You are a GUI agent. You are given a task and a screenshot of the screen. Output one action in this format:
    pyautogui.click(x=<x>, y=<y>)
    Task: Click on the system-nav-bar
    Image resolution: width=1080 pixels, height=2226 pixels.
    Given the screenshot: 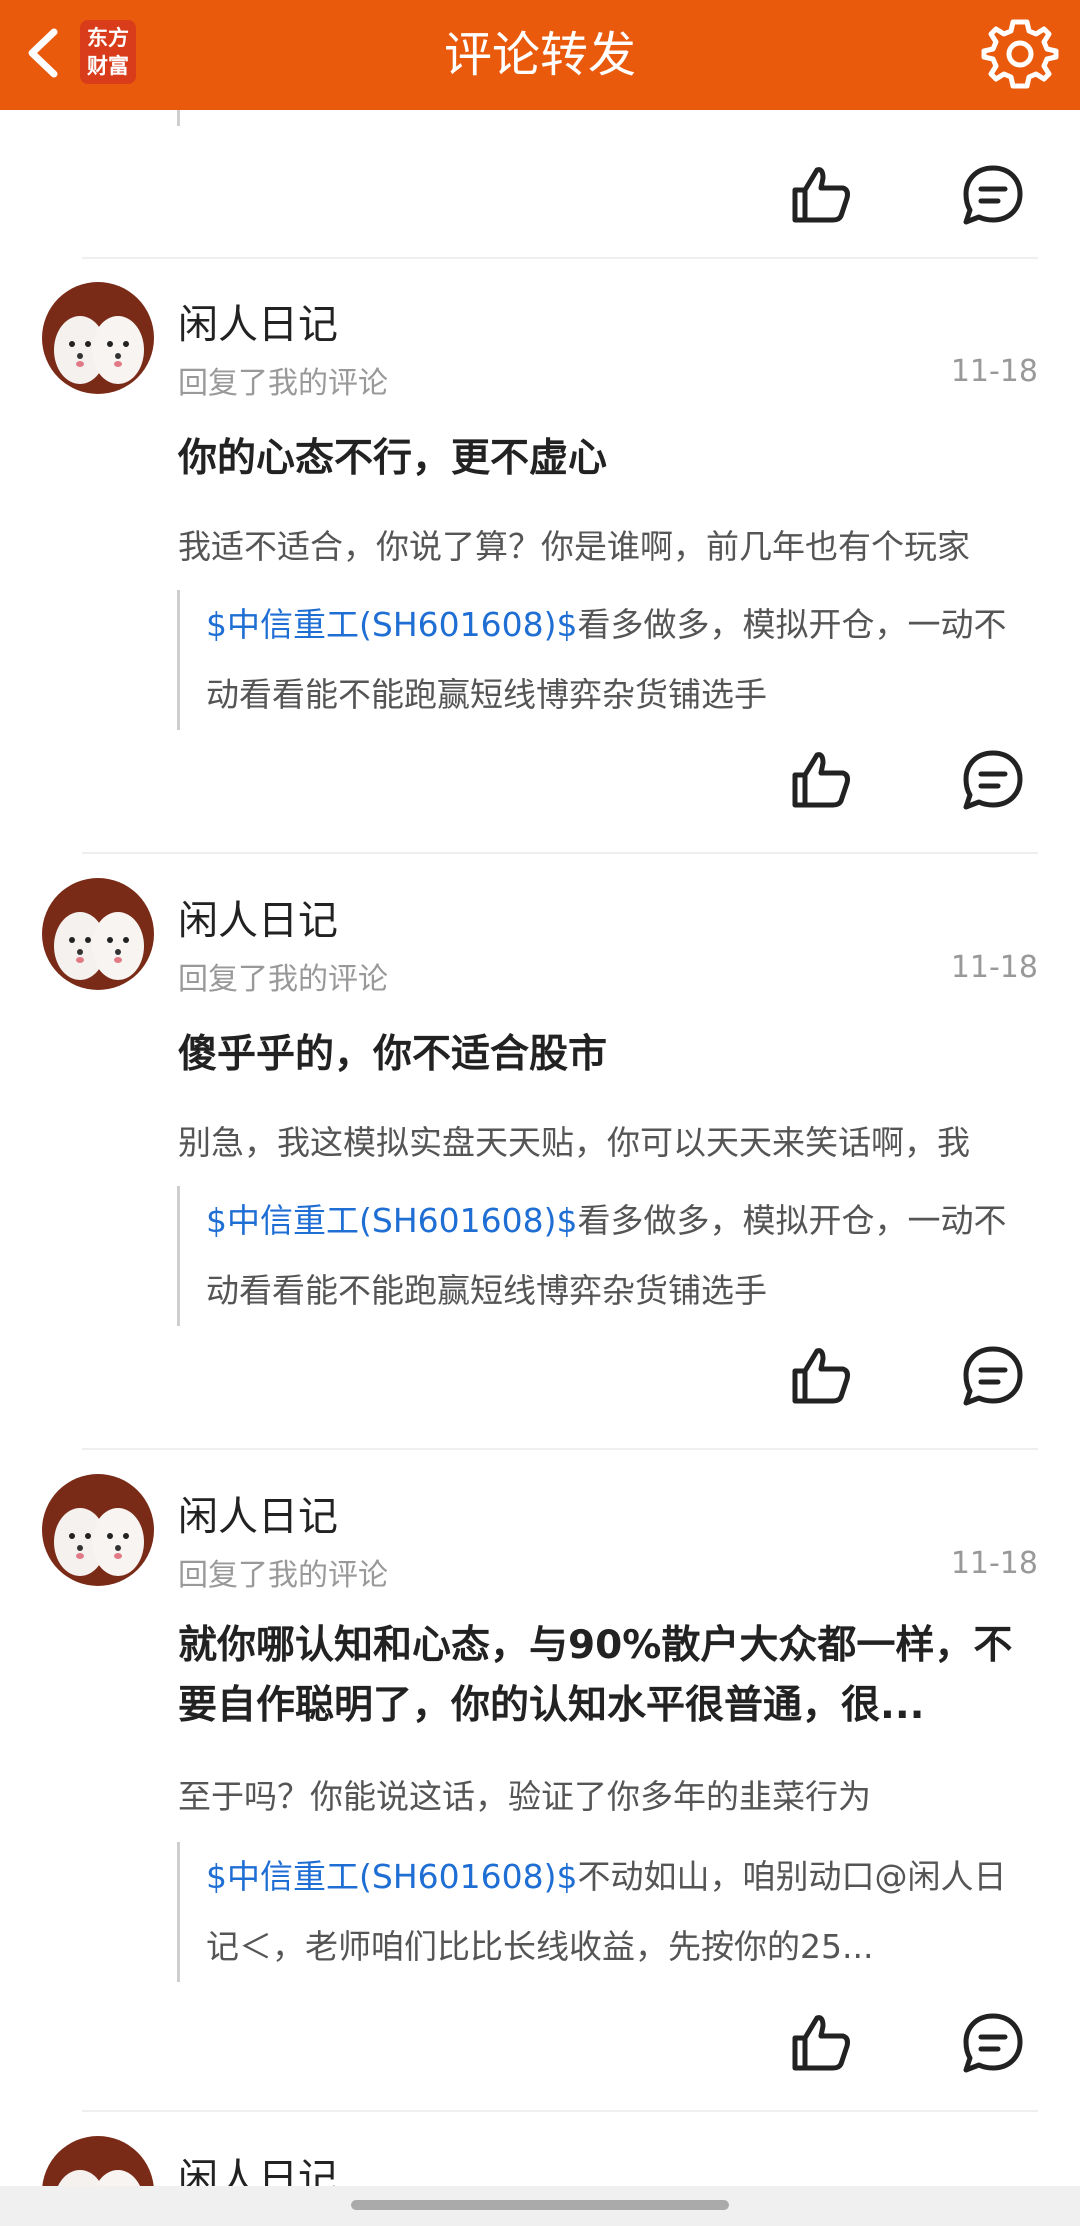 What is the action you would take?
    pyautogui.click(x=540, y=2206)
    